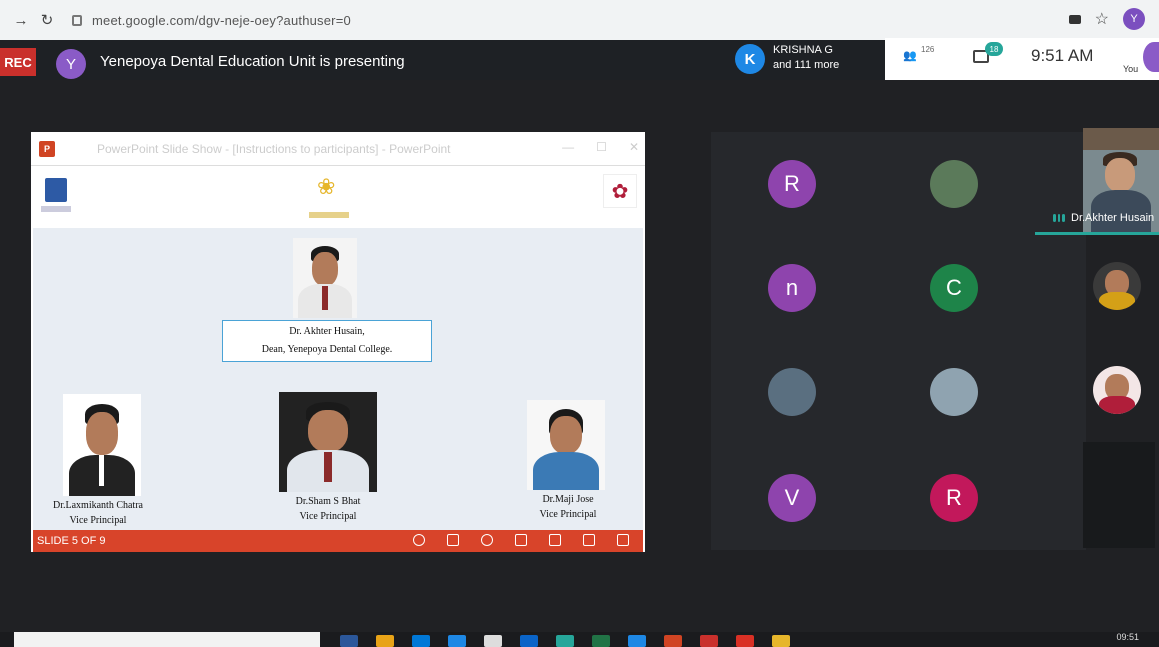 This screenshot has height=647, width=1159. I want to click on close-icon: ✕, so click(634, 147).